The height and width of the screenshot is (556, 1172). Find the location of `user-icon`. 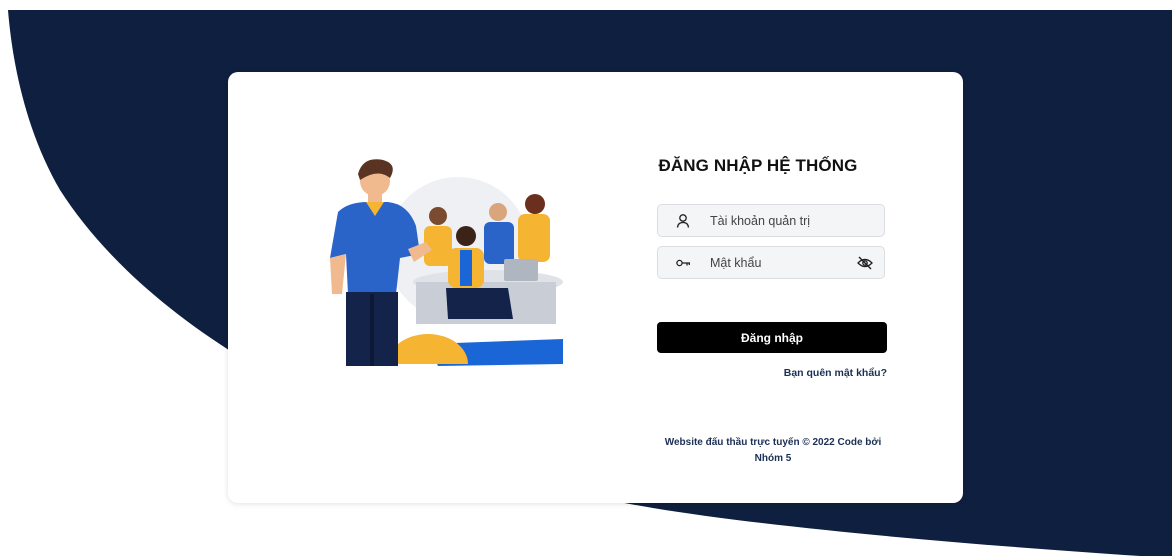

user-icon is located at coordinates (683, 221).